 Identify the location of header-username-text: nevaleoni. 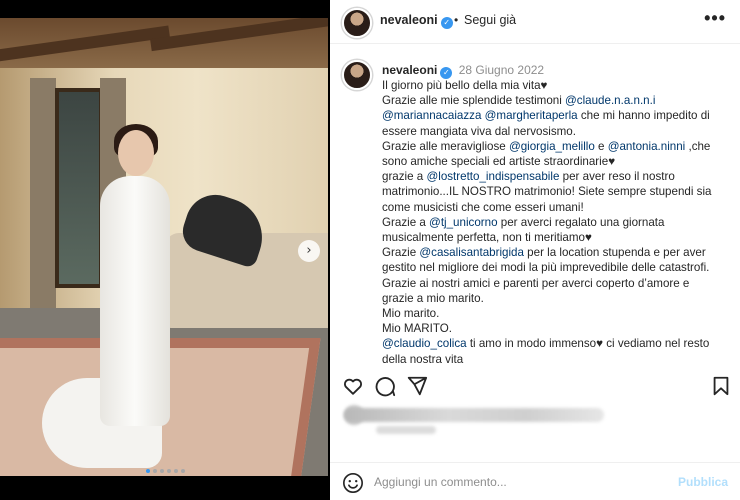
(409, 20).